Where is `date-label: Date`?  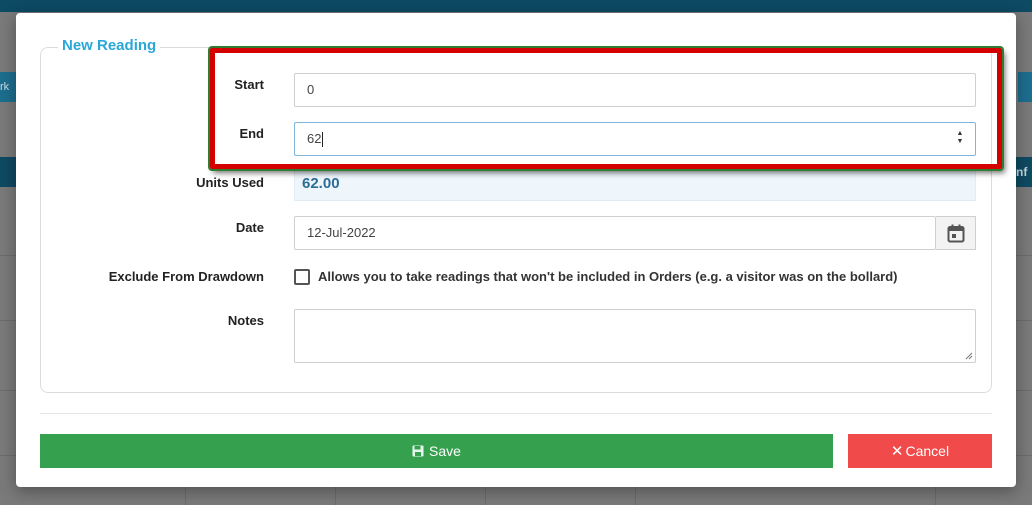 date-label: Date is located at coordinates (249, 227).